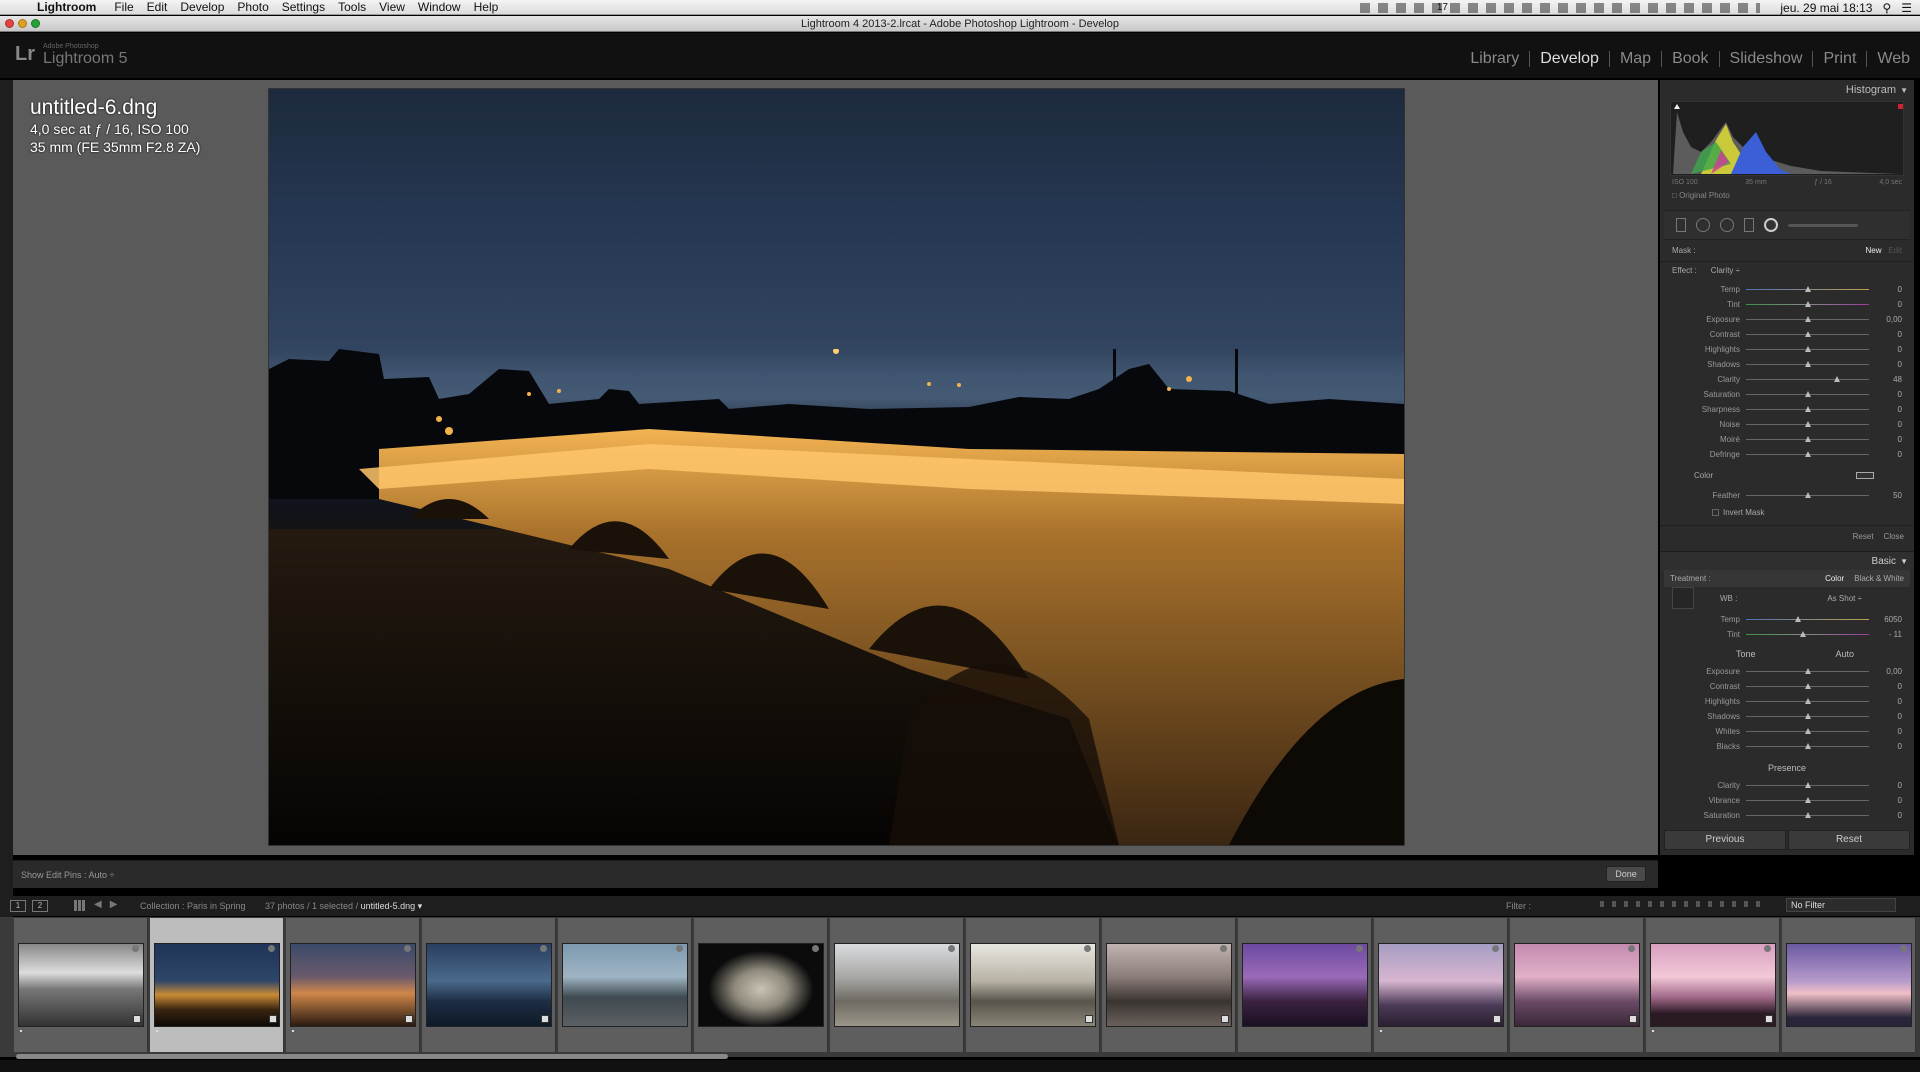  What do you see at coordinates (6, 510) in the screenshot?
I see `left-panel-collapsed` at bounding box center [6, 510].